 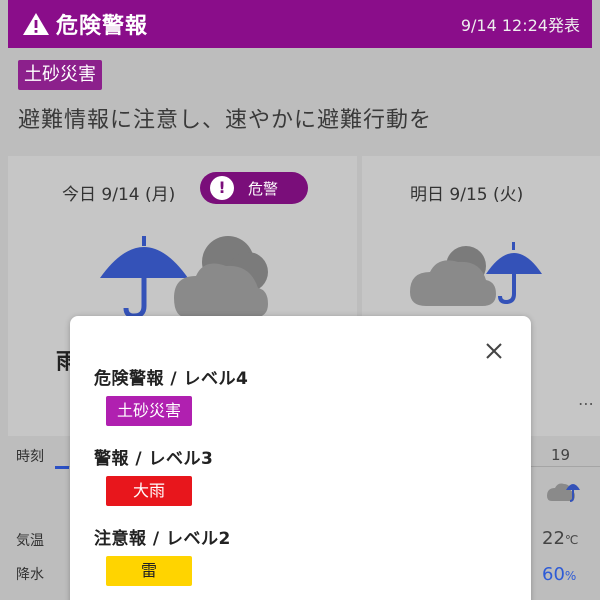 I want to click on time-row-label: 時刻, so click(x=30, y=457).